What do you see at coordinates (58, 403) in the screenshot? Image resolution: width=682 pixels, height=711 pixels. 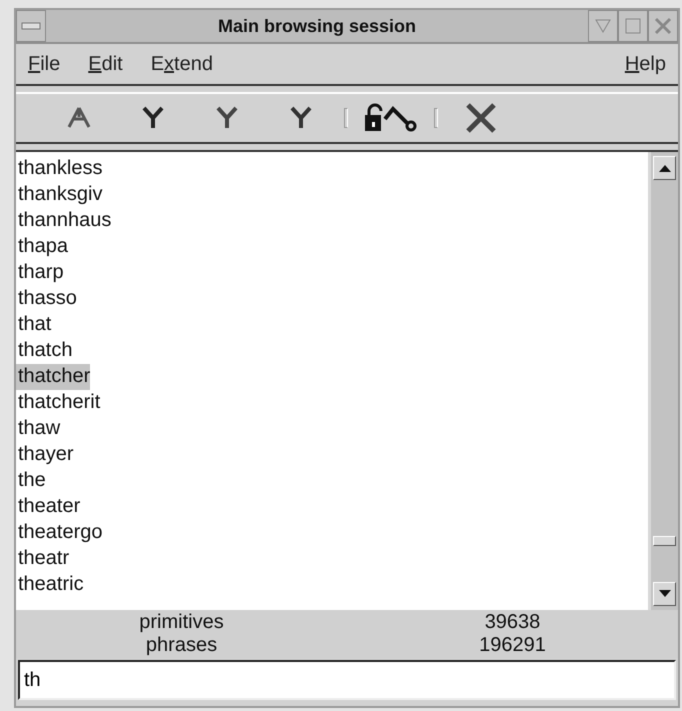 I see `list-item: thatcherit` at bounding box center [58, 403].